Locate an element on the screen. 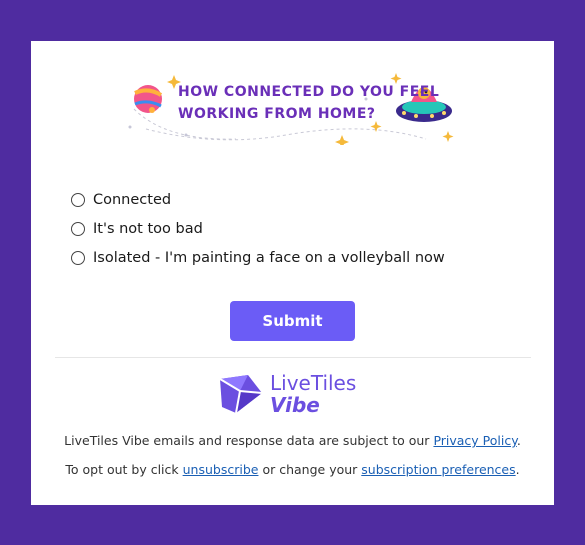 The height and width of the screenshot is (545, 585). submit-button: Submit is located at coordinates (292, 321).